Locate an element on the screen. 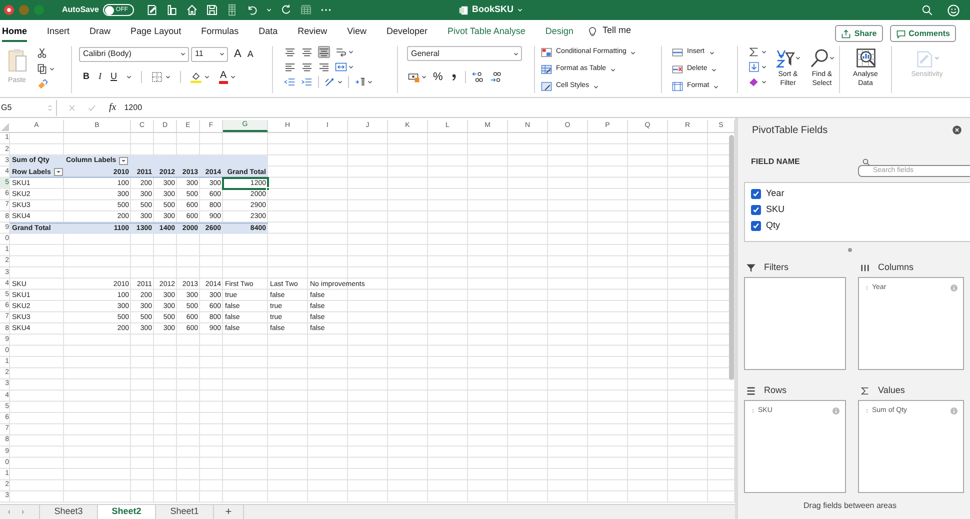 The width and height of the screenshot is (970, 519). bold-button: B is located at coordinates (86, 77).